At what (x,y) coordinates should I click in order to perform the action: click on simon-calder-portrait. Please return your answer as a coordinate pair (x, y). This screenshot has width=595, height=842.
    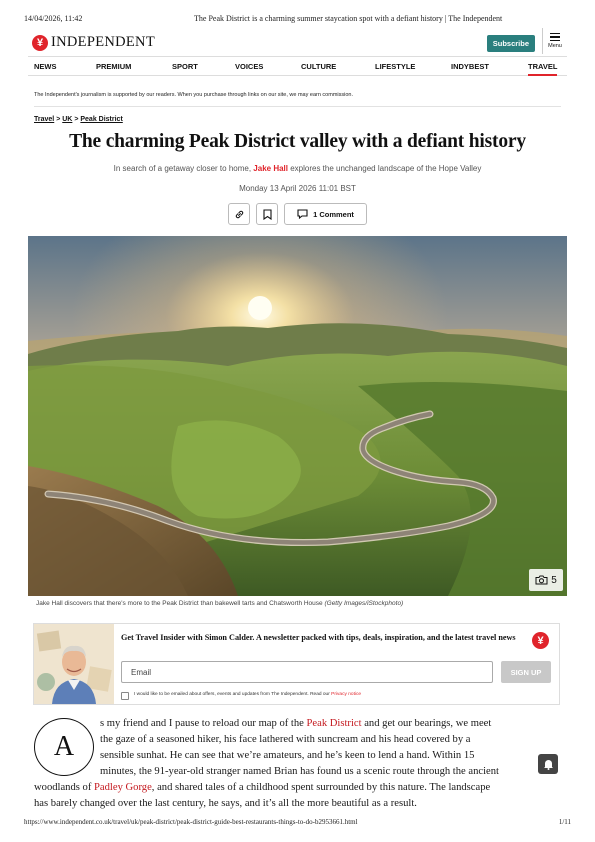
    Looking at the image, I should click on (74, 664).